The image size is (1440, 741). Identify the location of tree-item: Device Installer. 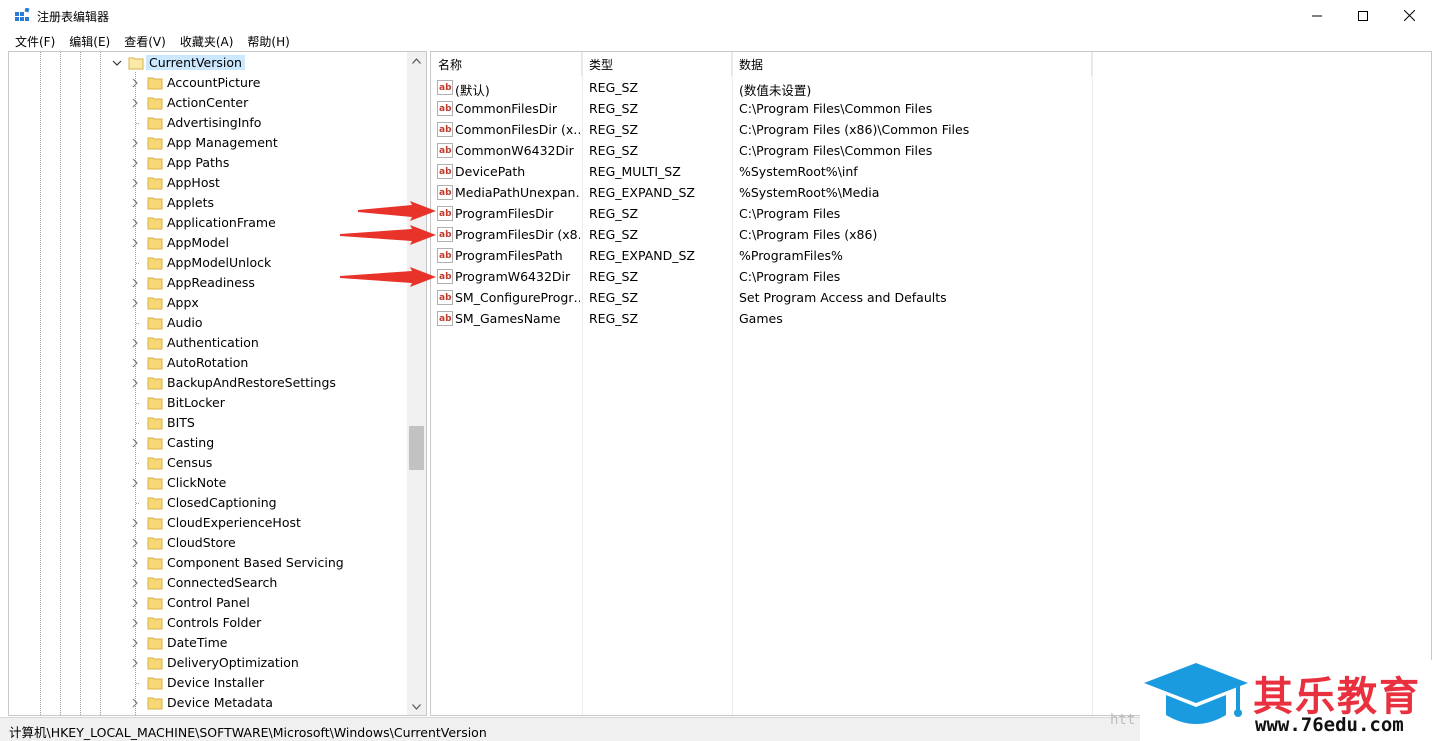
(209, 683).